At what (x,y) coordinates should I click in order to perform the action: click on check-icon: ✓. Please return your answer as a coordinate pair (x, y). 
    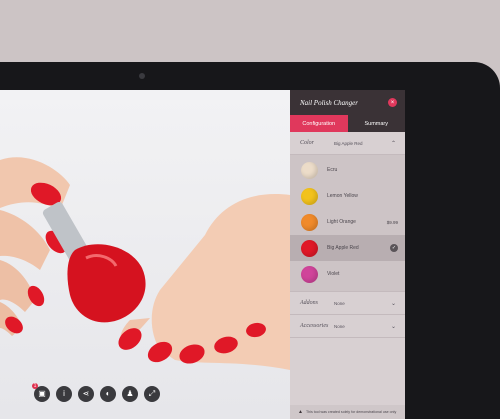
    Looking at the image, I should click on (394, 248).